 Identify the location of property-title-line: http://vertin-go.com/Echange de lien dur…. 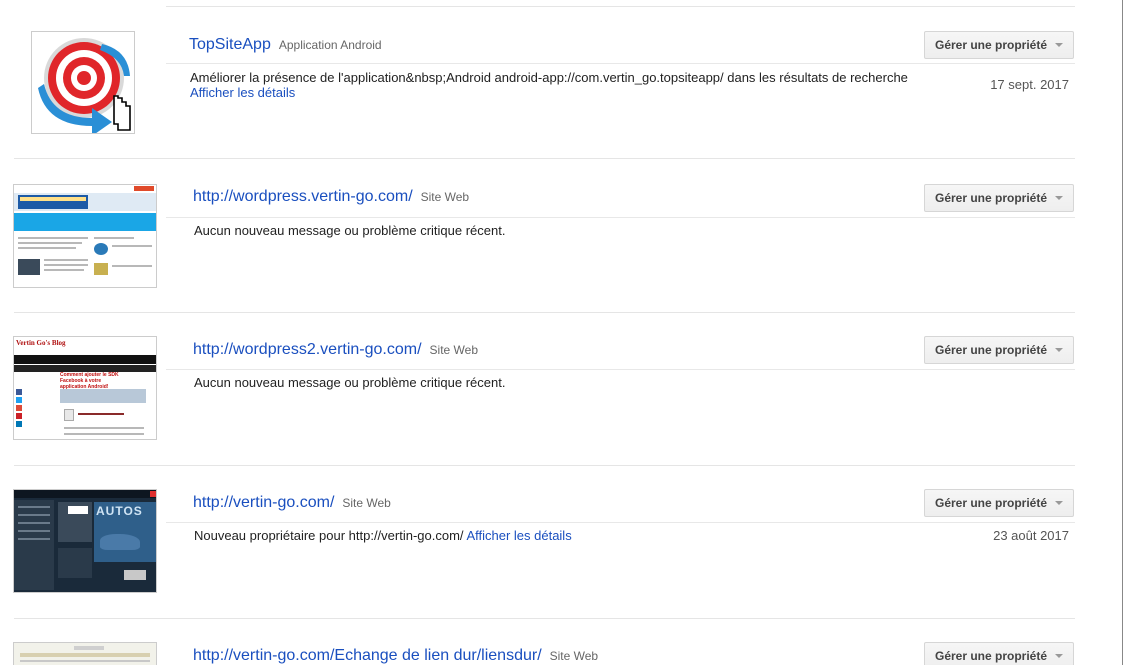
(395, 656).